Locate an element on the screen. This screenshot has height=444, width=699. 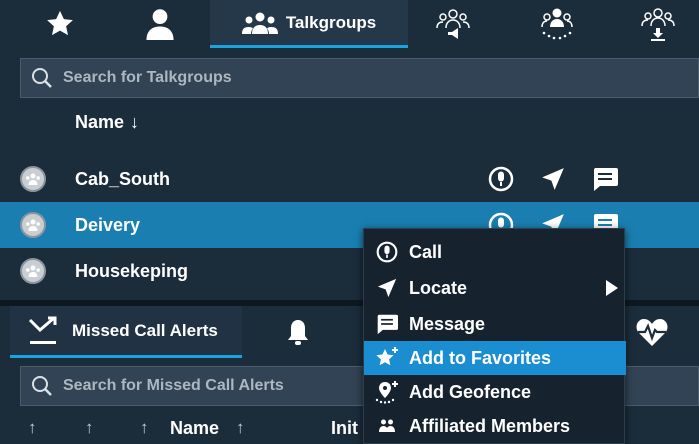
context-menu-label: Add Geofence is located at coordinates (470, 391).